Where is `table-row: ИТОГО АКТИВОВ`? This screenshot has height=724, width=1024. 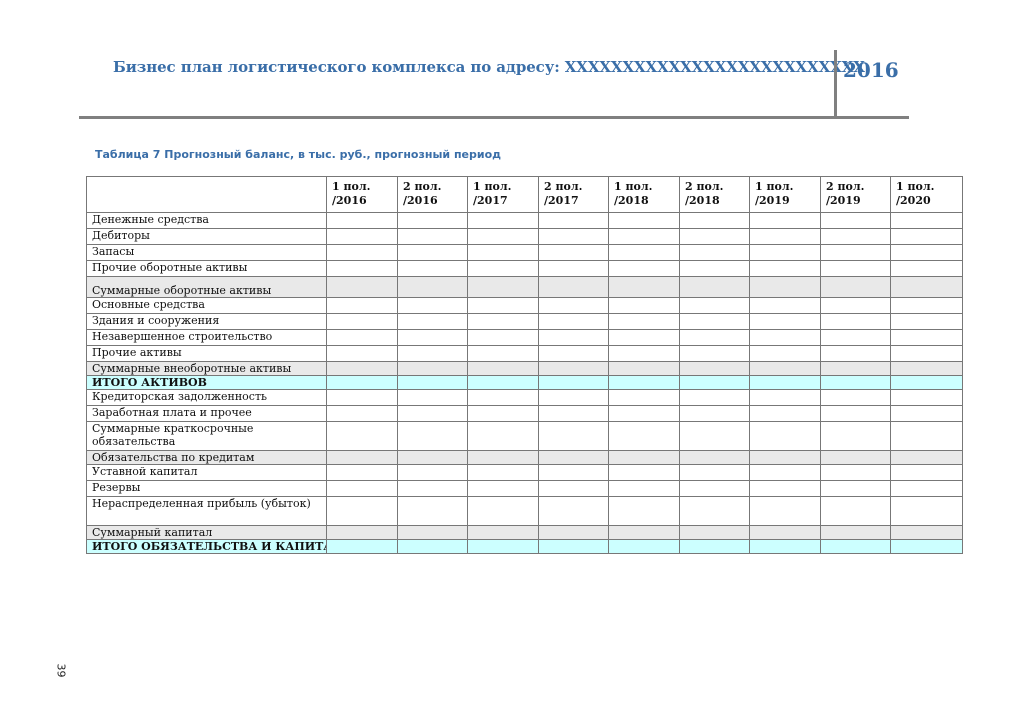 table-row: ИТОГО АКТИВОВ is located at coordinates (524, 382).